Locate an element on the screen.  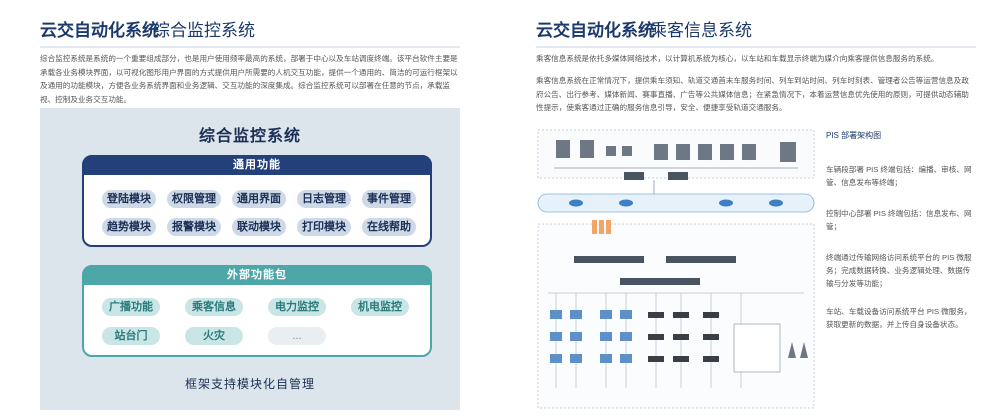
package-pill: 站台门 is located at coordinates (131, 336).